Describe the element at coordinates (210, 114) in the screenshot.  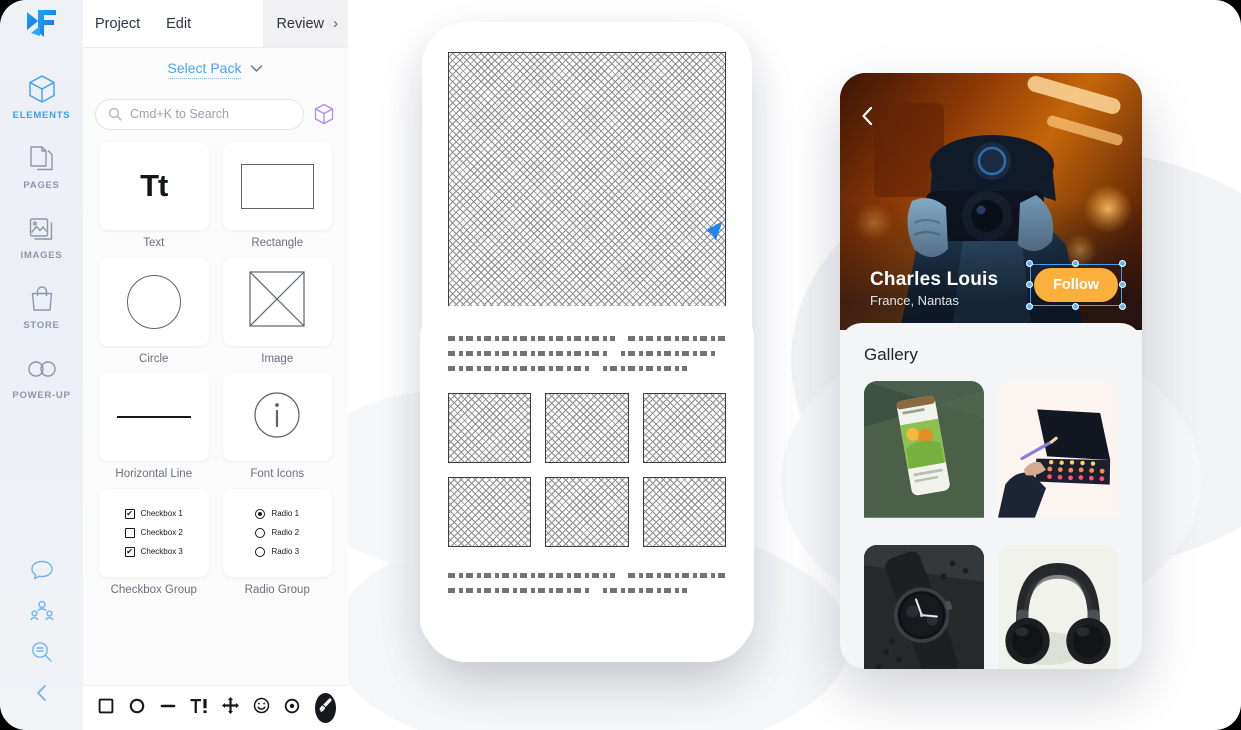
I see `search-input` at that location.